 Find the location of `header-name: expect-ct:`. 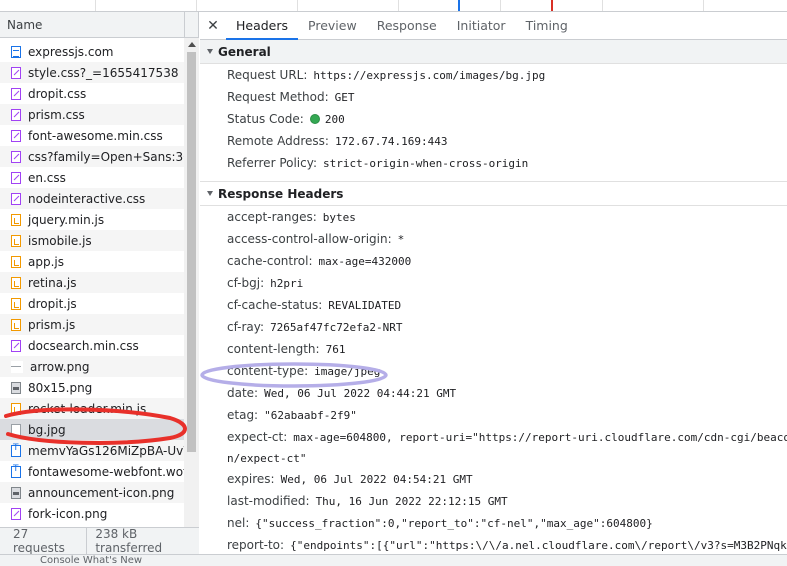

header-name: expect-ct: is located at coordinates (257, 437).